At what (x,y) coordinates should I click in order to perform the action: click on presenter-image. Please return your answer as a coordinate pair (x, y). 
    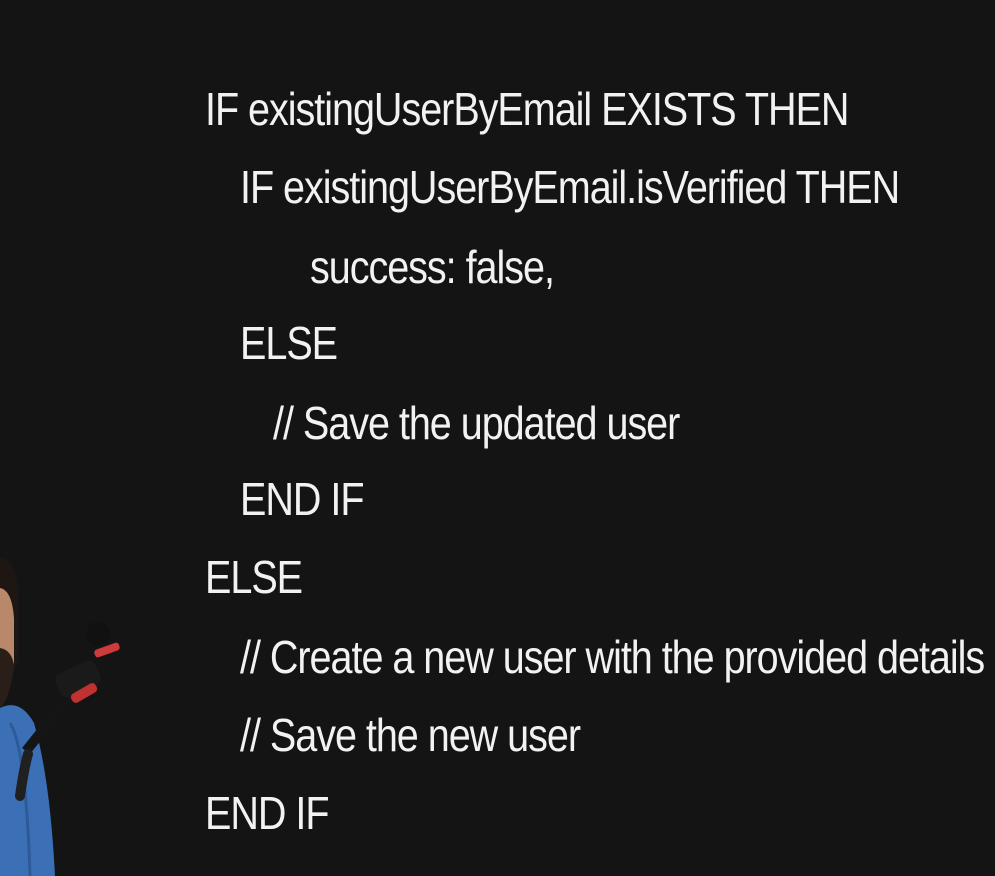
    Looking at the image, I should click on (60, 716).